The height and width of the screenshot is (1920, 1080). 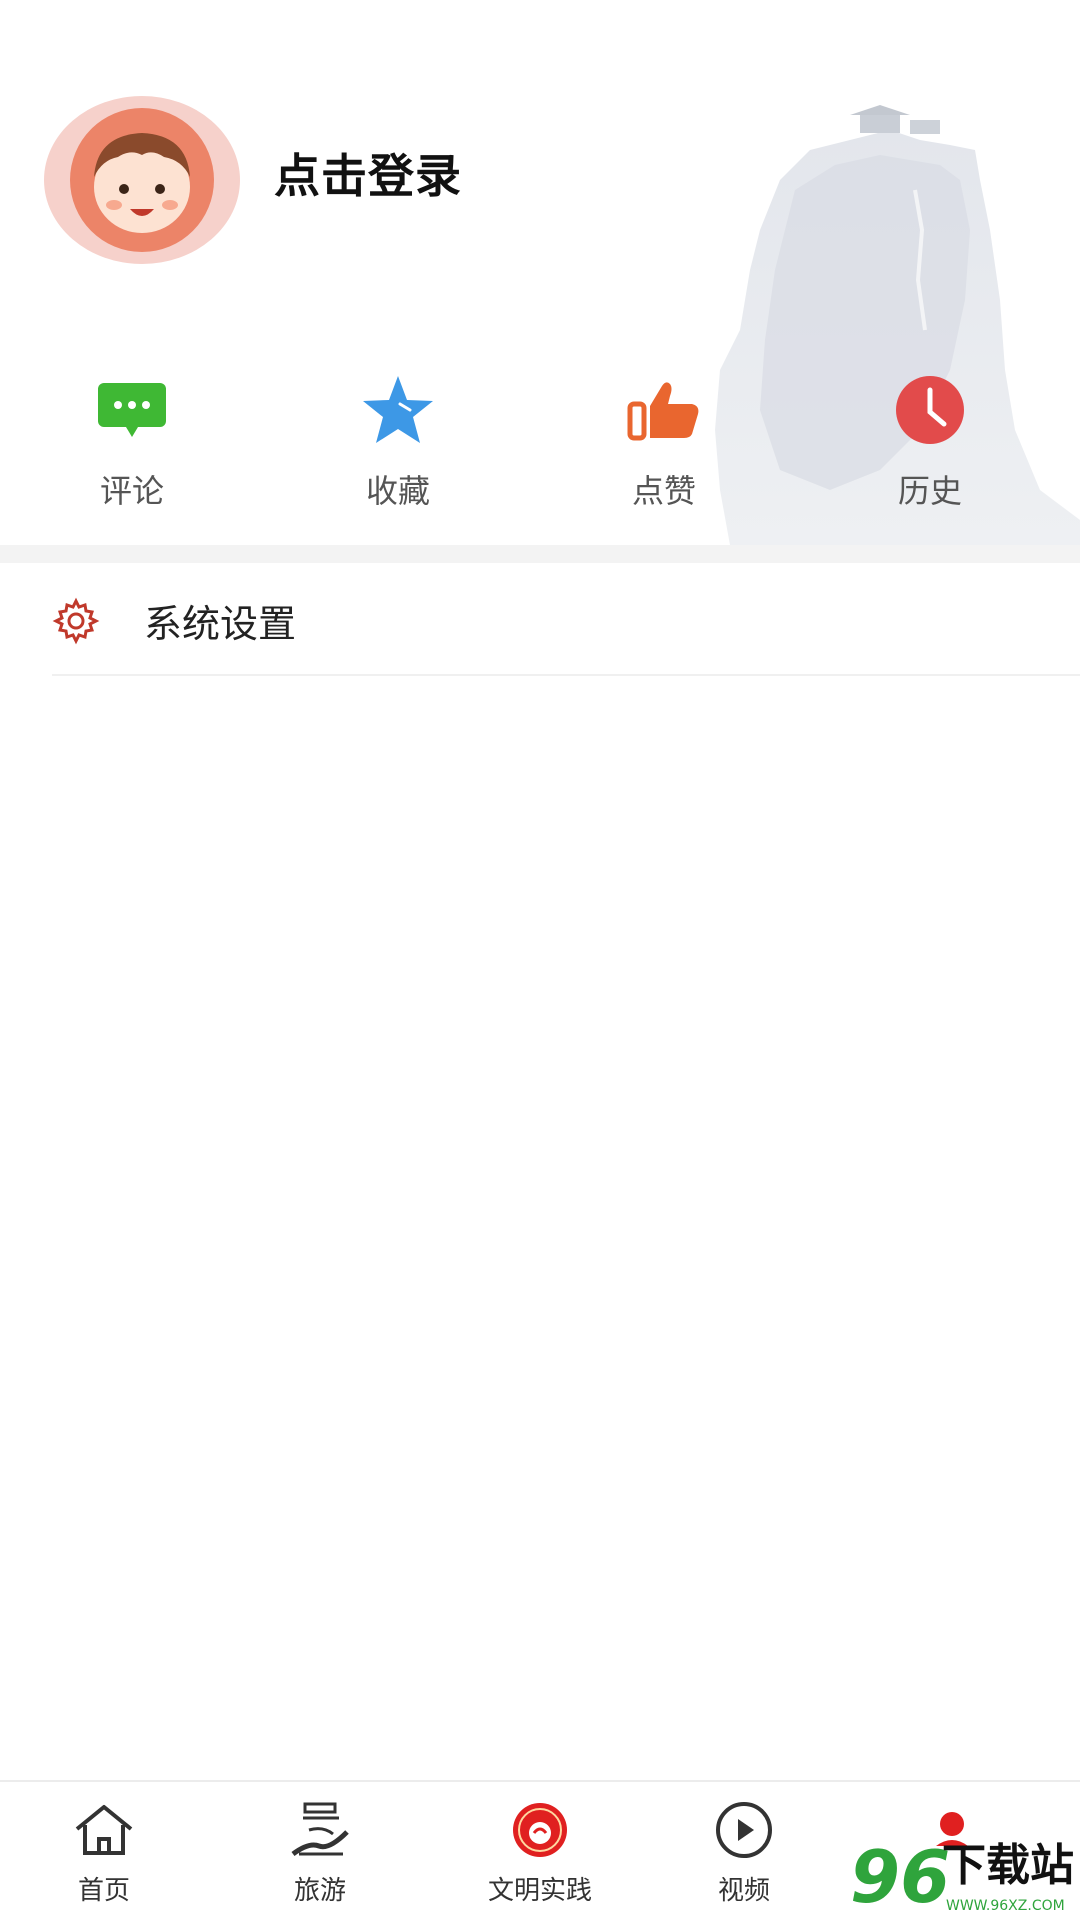 I want to click on quick-item-label: 评论, so click(x=131, y=491).